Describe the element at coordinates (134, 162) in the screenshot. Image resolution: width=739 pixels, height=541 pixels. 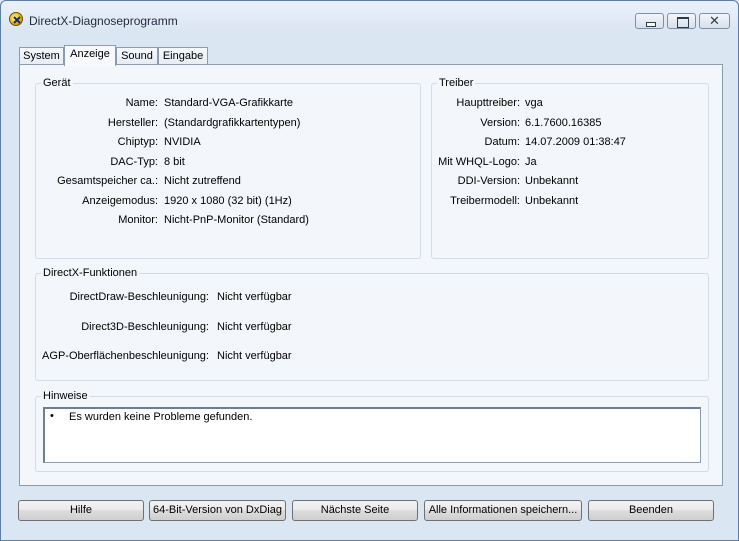
I see `device-label: DAC-Typ:` at that location.